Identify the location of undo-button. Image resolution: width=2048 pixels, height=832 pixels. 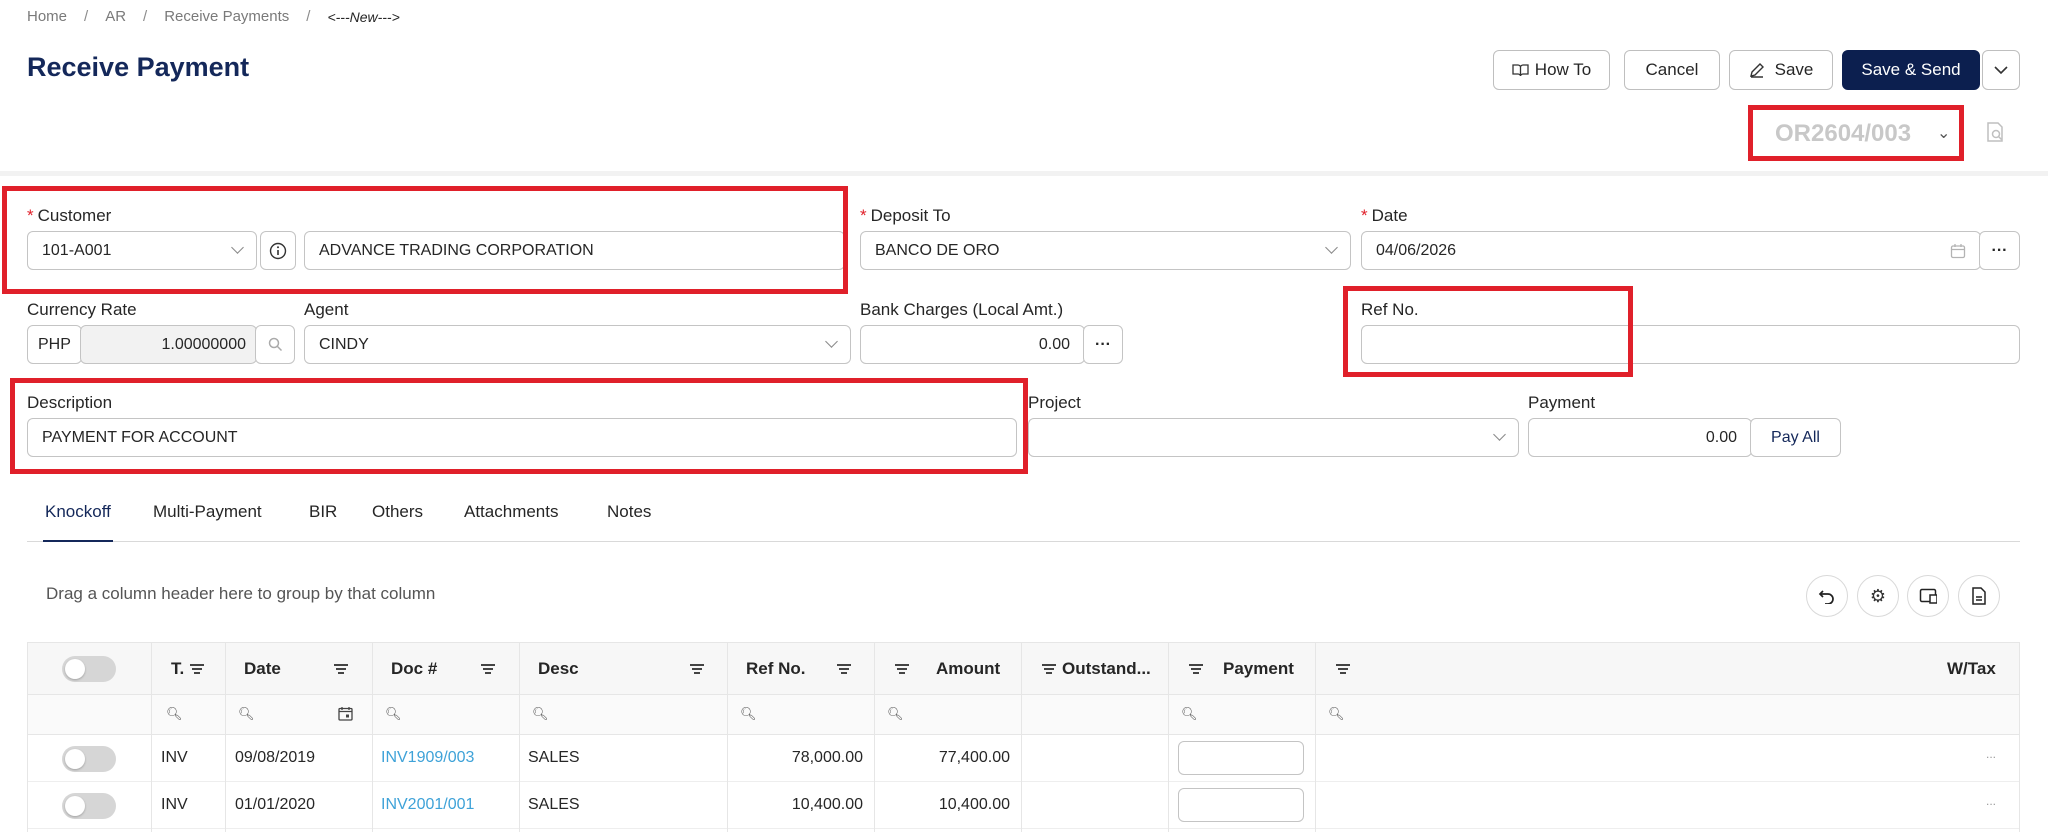
(1827, 596).